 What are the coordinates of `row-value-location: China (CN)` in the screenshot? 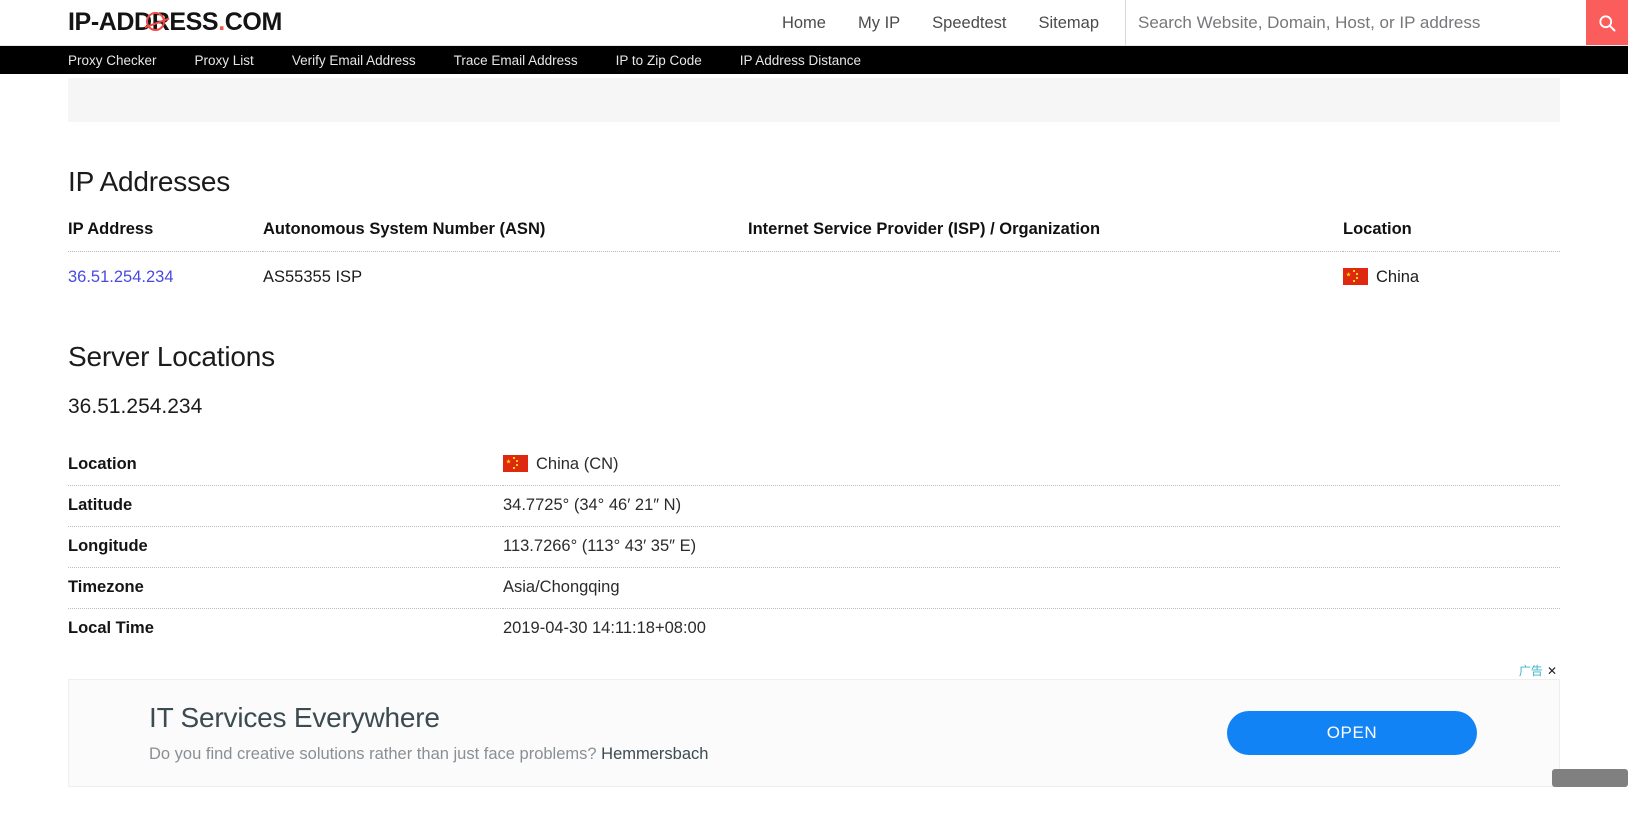 It's located at (1031, 465).